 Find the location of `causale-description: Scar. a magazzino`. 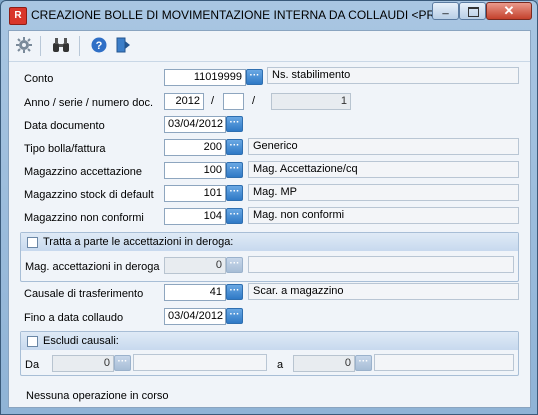

causale-description: Scar. a magazzino is located at coordinates (383, 291).